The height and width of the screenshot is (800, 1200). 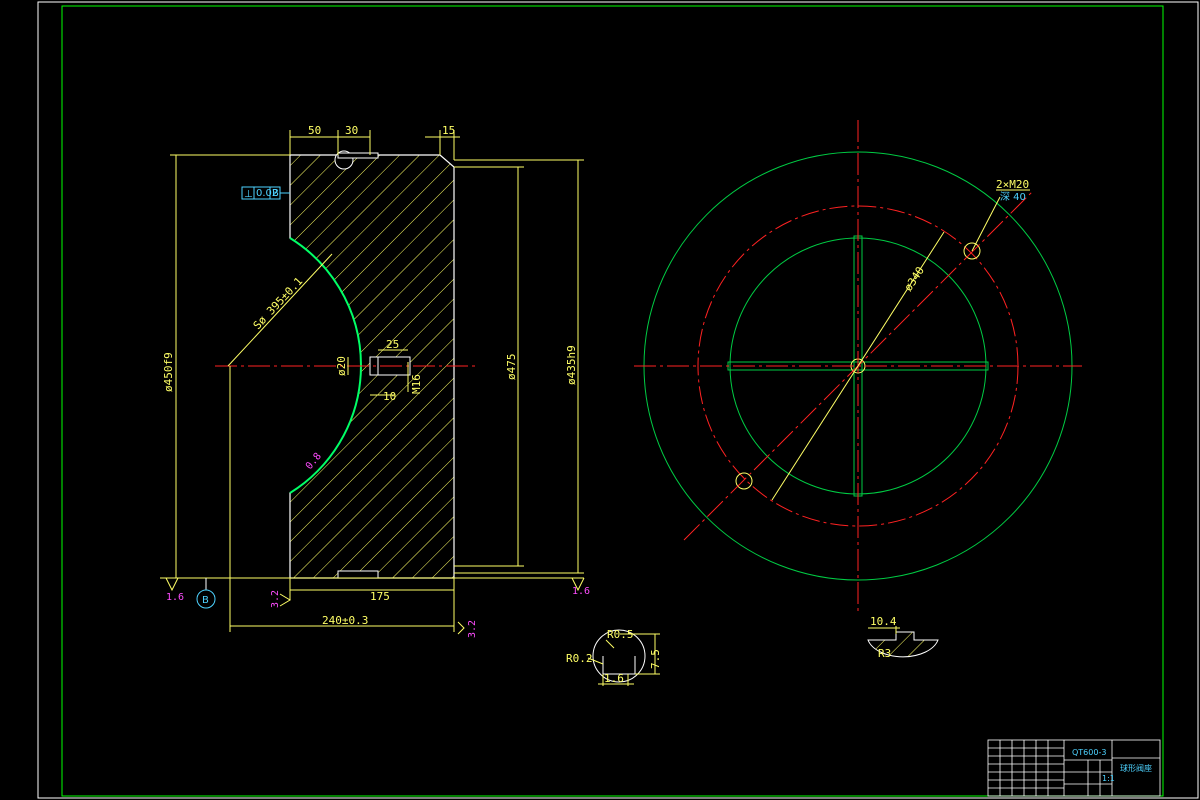 What do you see at coordinates (884, 653) in the screenshot?
I see `detail-key-radius: R3` at bounding box center [884, 653].